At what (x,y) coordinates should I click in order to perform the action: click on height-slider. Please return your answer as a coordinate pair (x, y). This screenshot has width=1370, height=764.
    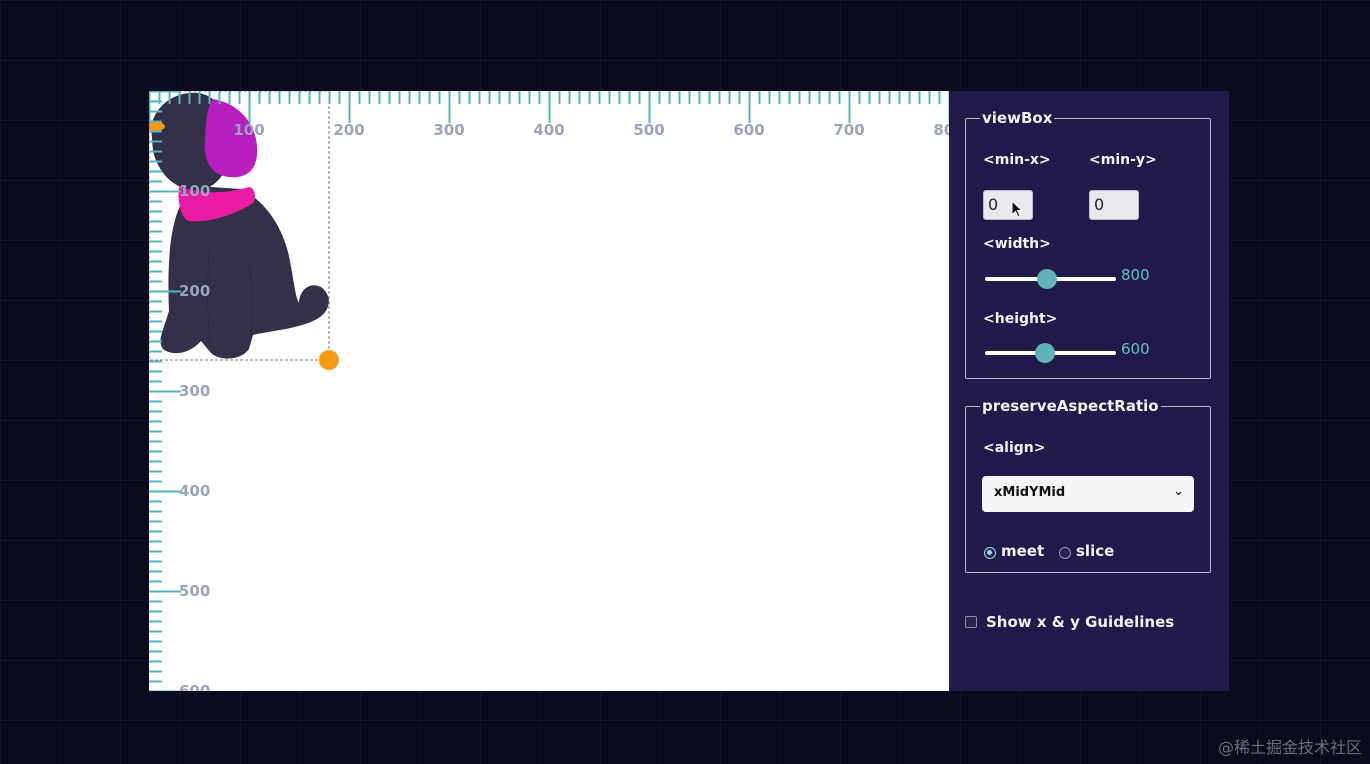
    Looking at the image, I should click on (1050, 353).